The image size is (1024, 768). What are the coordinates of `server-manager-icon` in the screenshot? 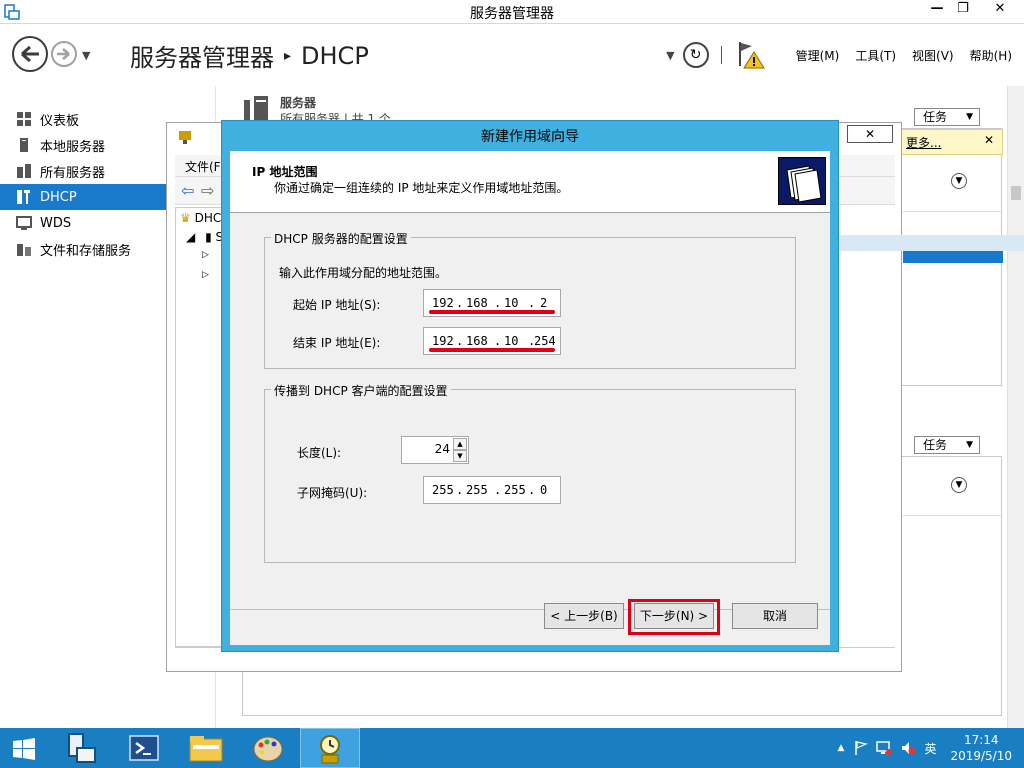 It's located at (82, 748).